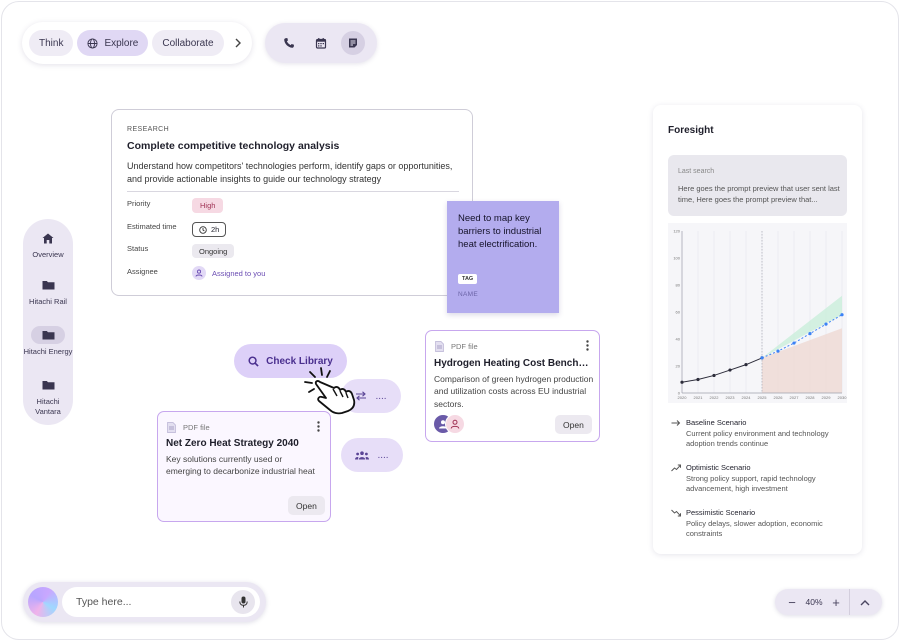 The width and height of the screenshot is (900, 641). What do you see at coordinates (676, 231) in the screenshot?
I see `y-tick-label: 120` at bounding box center [676, 231].